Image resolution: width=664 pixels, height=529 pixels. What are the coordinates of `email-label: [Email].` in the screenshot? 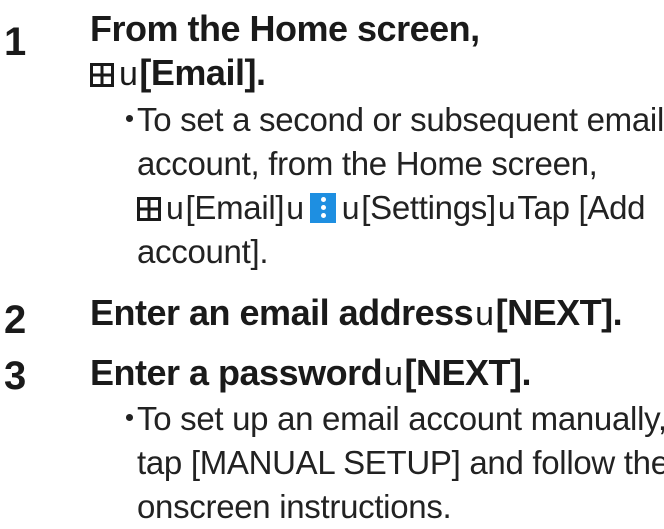 It's located at (202, 72).